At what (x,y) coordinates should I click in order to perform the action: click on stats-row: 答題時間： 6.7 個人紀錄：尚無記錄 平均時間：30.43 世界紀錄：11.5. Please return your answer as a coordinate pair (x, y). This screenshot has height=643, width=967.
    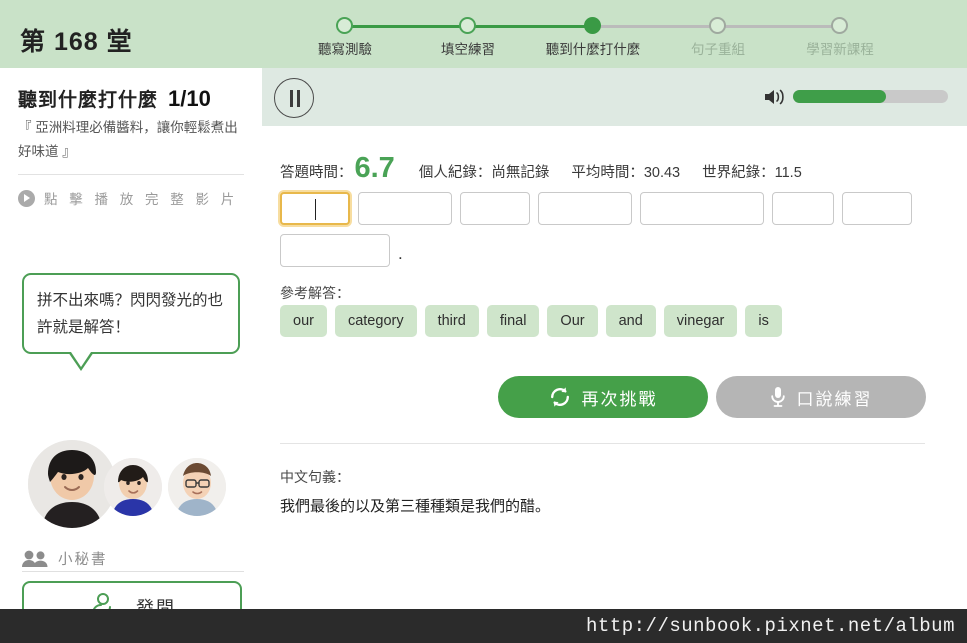
    Looking at the image, I should click on (541, 168).